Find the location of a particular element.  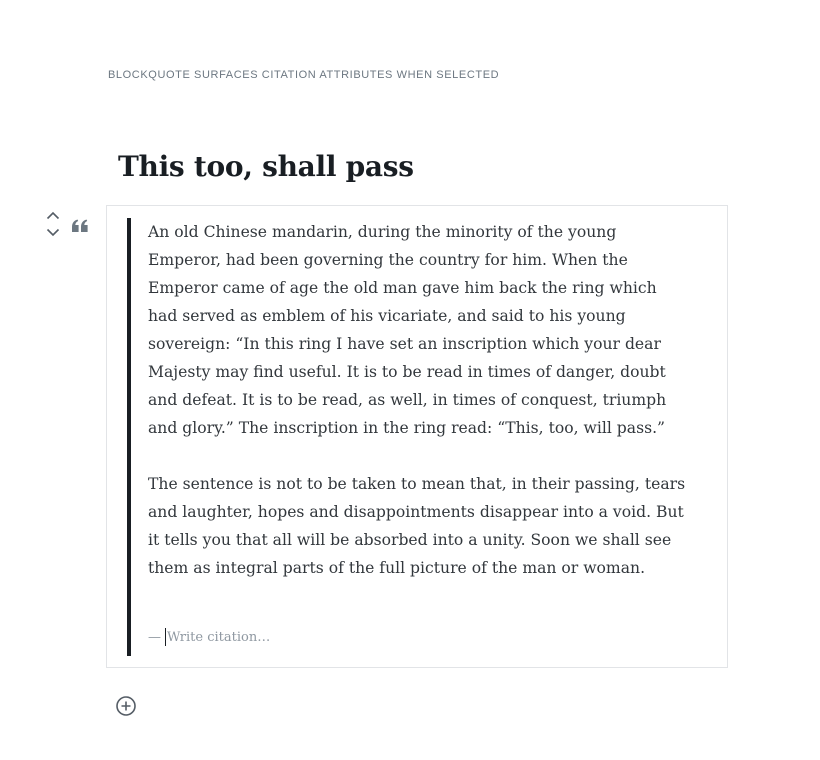

add-block-button is located at coordinates (126, 706).